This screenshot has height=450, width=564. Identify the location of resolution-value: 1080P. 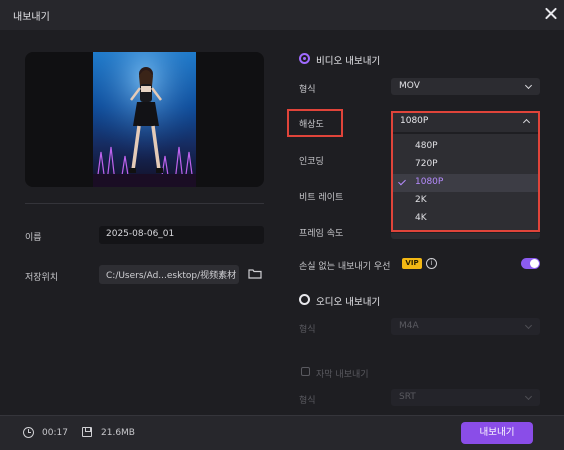
(414, 121).